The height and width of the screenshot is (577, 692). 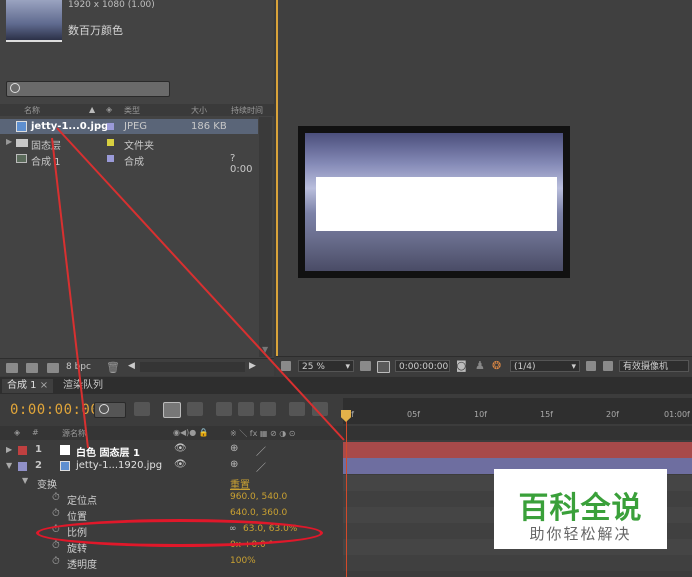 What do you see at coordinates (580, 534) in the screenshot?
I see `watermark-subtitle: 助你轻松解决` at bounding box center [580, 534].